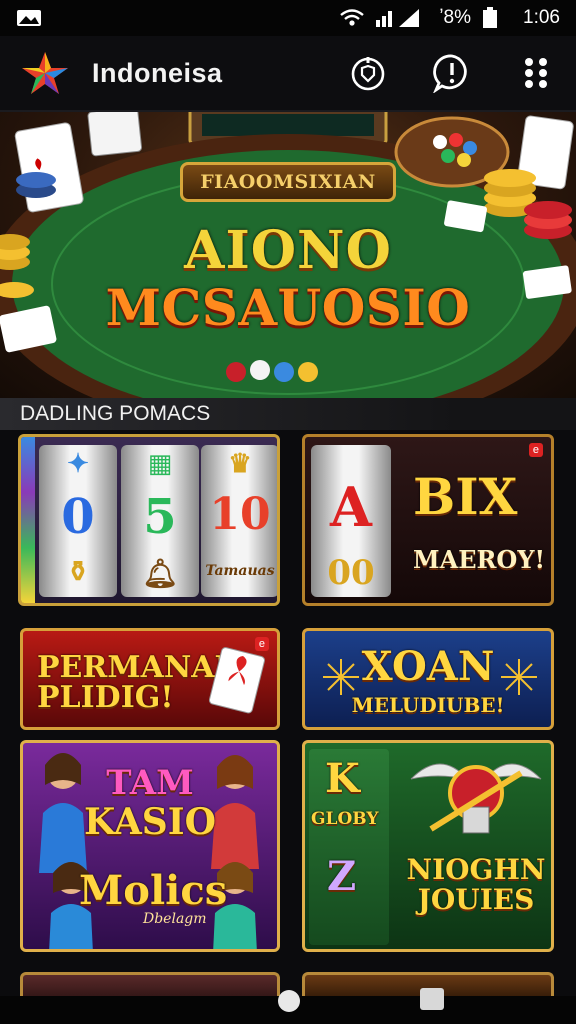 The height and width of the screenshot is (1024, 576). I want to click on wifi-icon, so click(352, 17).